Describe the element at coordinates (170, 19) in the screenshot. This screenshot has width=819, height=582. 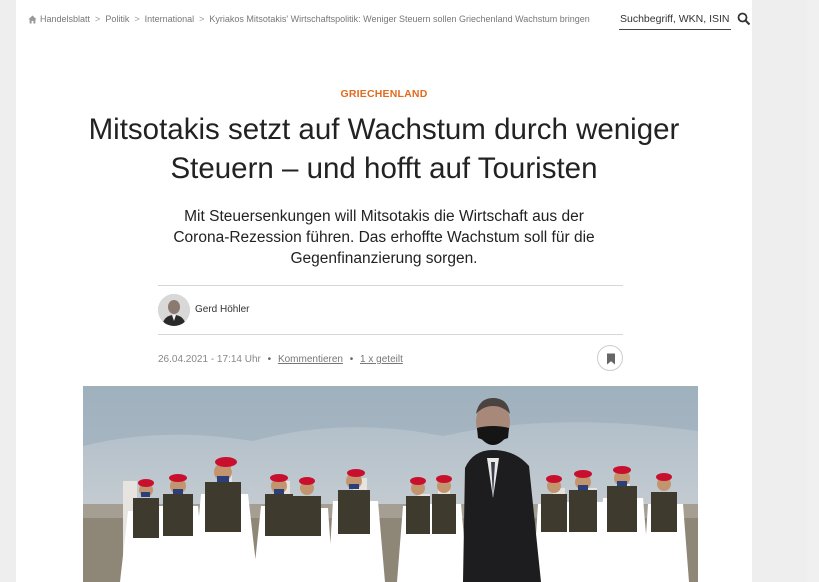
I see `breadcrumb-item-international: International` at that location.